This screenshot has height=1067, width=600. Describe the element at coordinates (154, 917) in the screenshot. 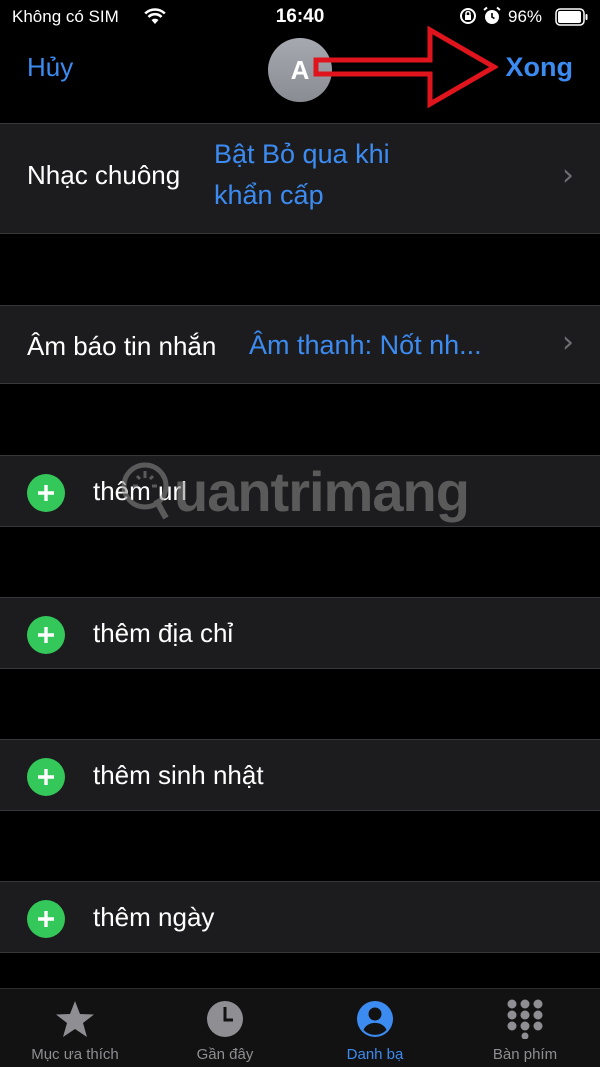

I see `add-date-label: thêm ngày` at that location.